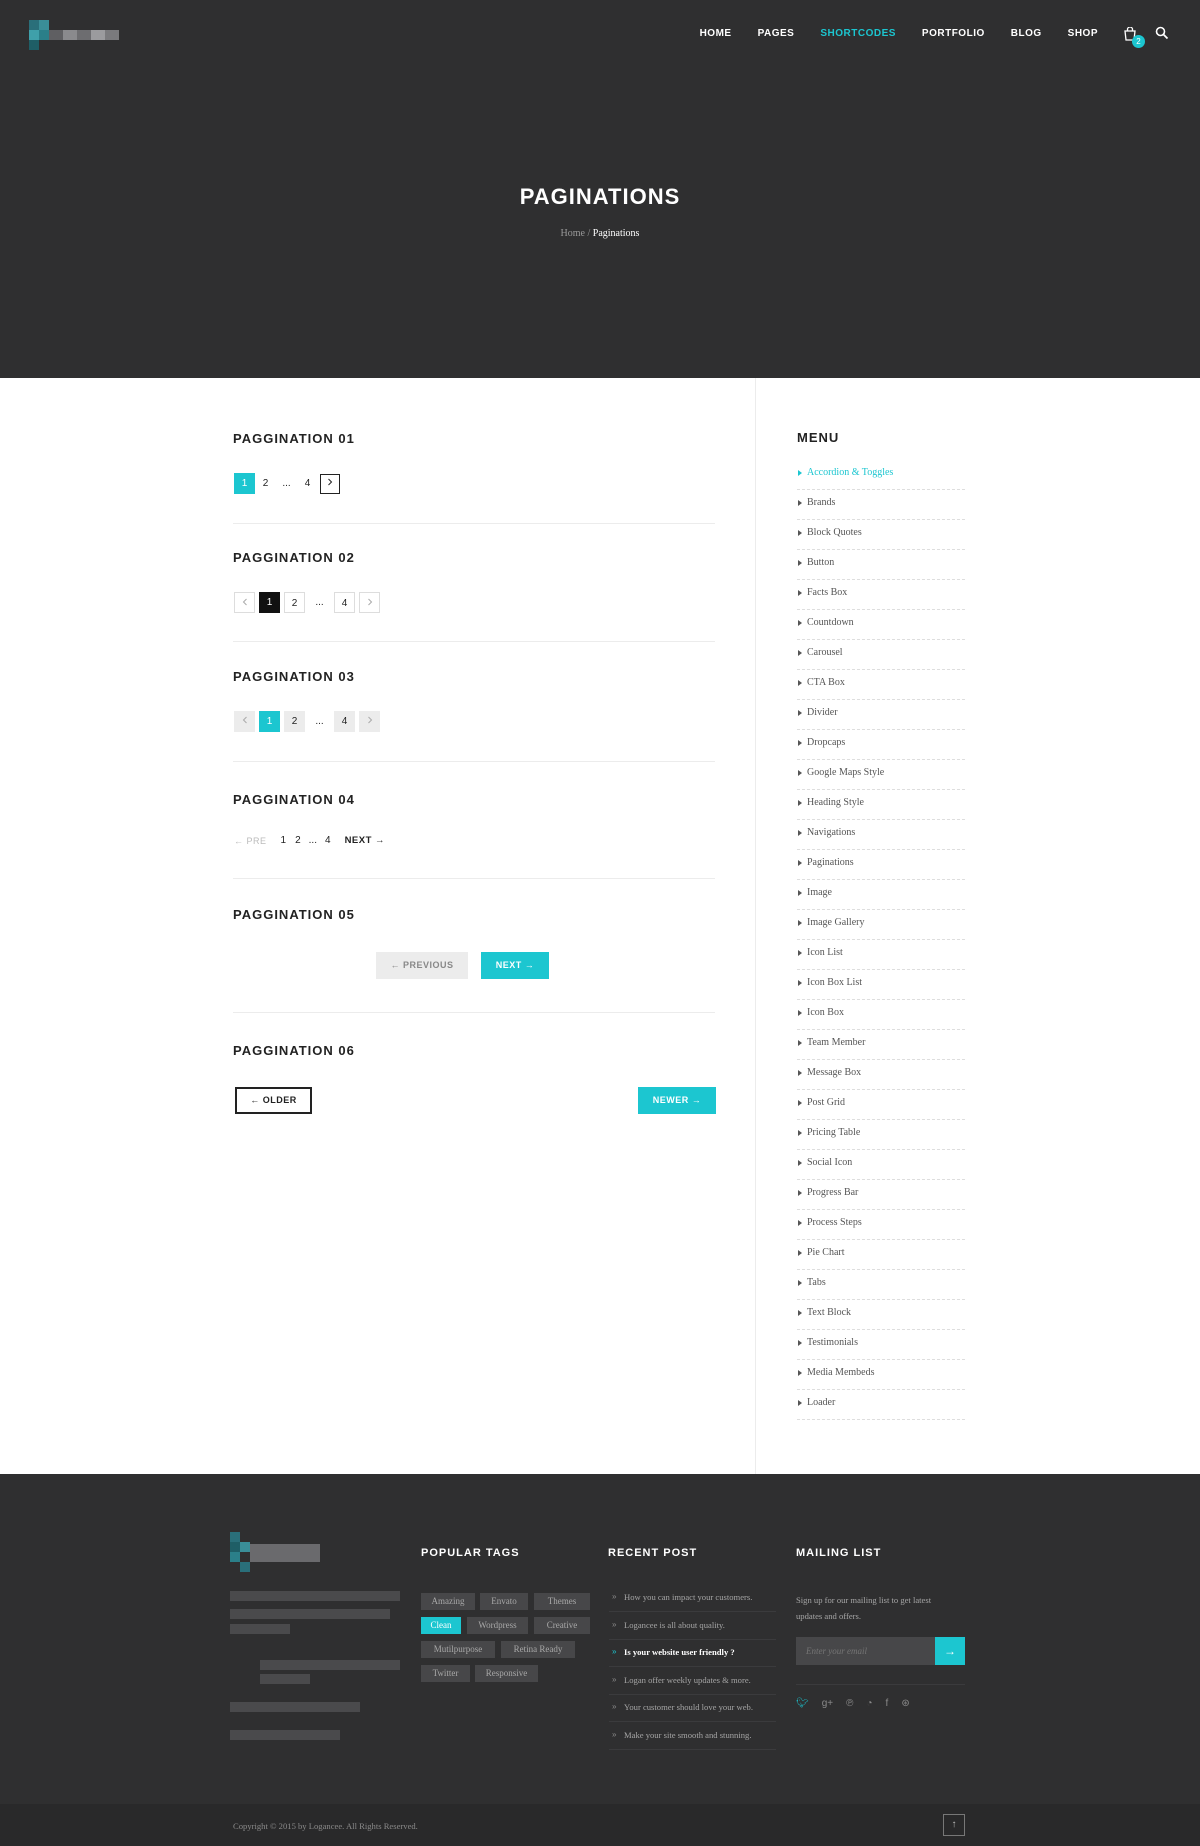 The height and width of the screenshot is (1846, 1200). I want to click on next-button: NEXT →, so click(515, 965).